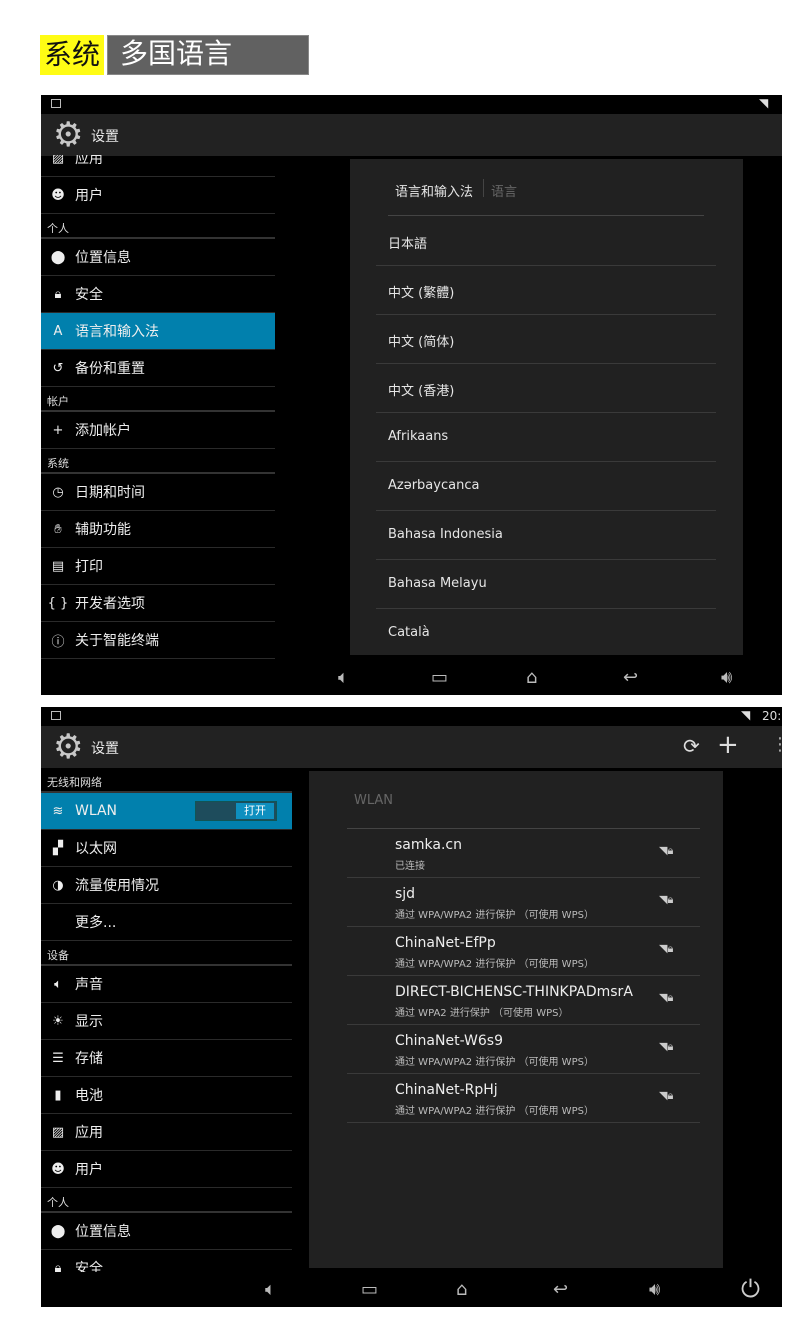 The image size is (795, 1329). What do you see at coordinates (166, 984) in the screenshot?
I see `sidebar-item: 🔈︎ 声音` at bounding box center [166, 984].